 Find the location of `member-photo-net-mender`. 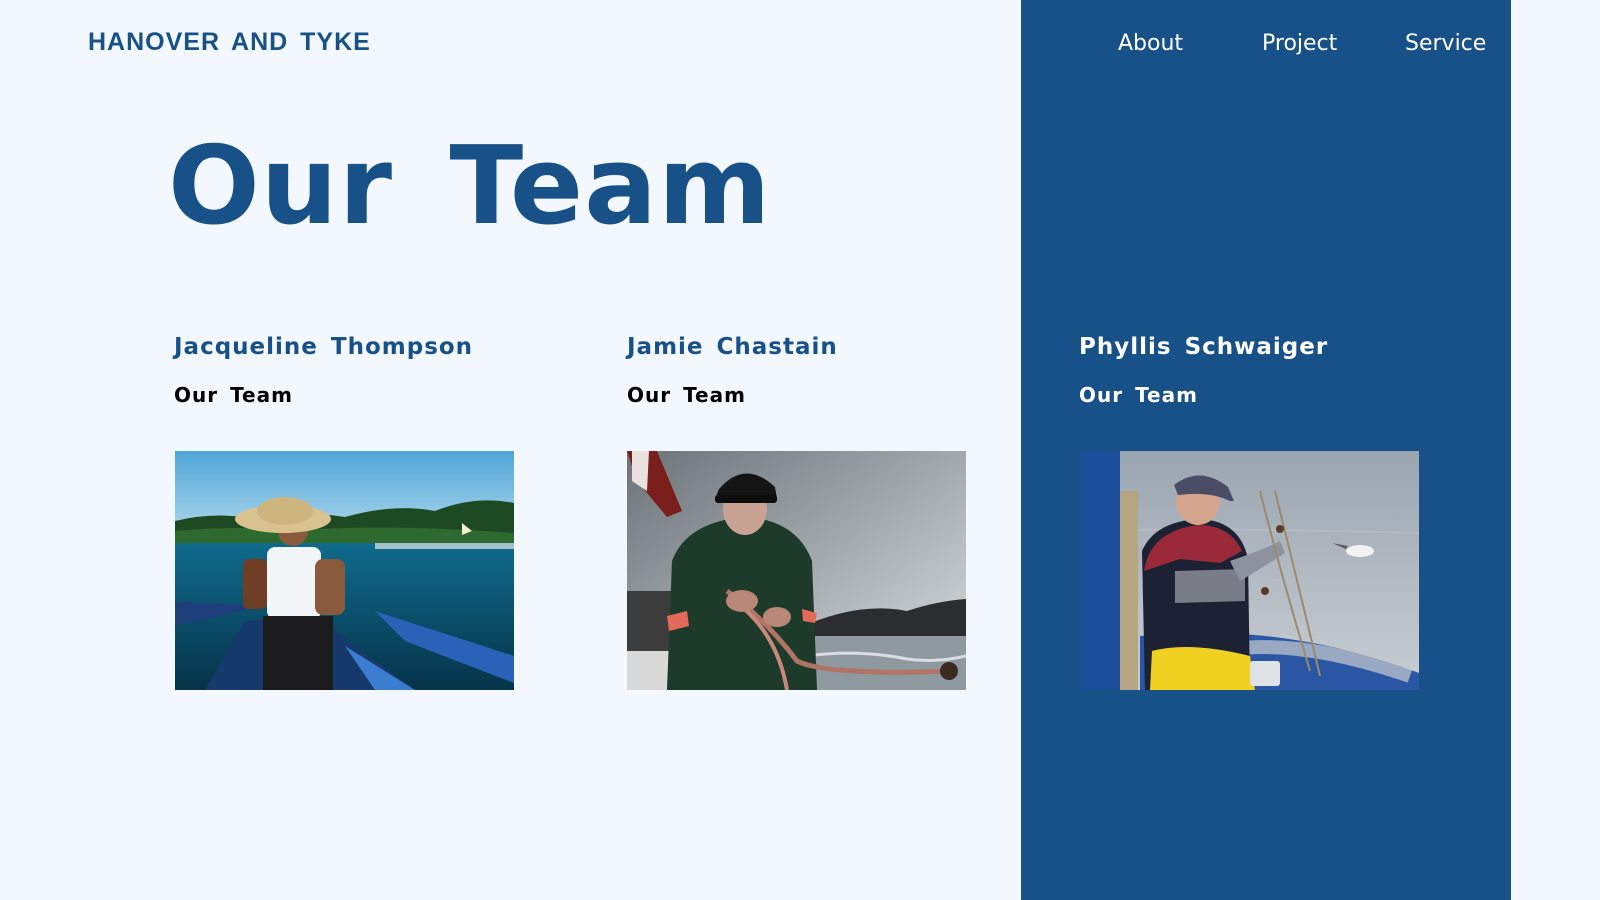

member-photo-net-mender is located at coordinates (1249, 570).